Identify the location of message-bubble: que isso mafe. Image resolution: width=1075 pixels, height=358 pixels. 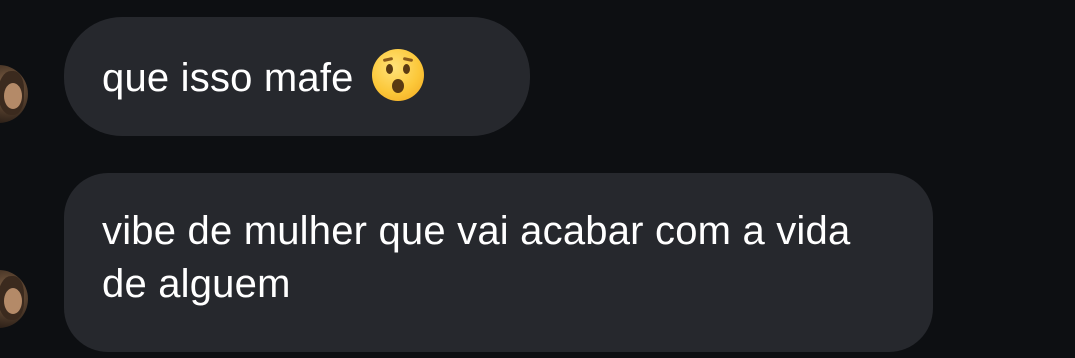
(297, 76).